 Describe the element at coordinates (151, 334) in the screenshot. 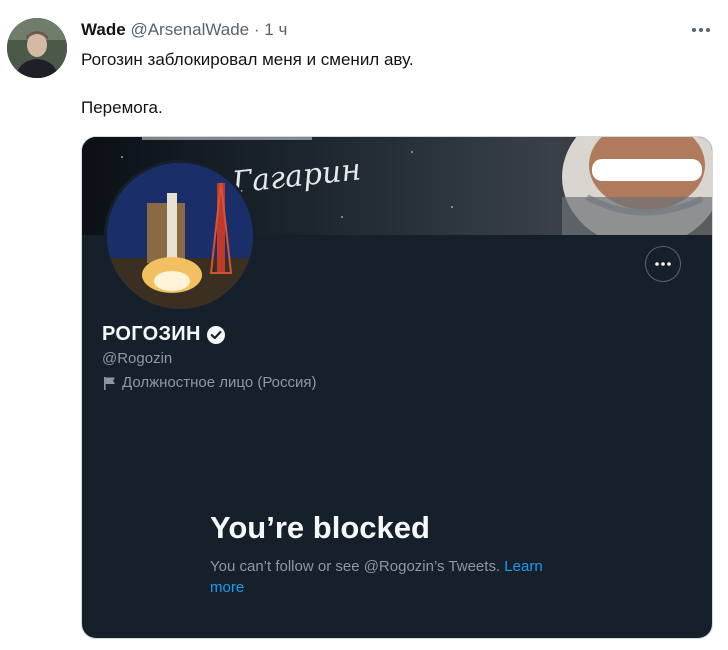

I see `profile-display-name: РОГОЗИН` at that location.